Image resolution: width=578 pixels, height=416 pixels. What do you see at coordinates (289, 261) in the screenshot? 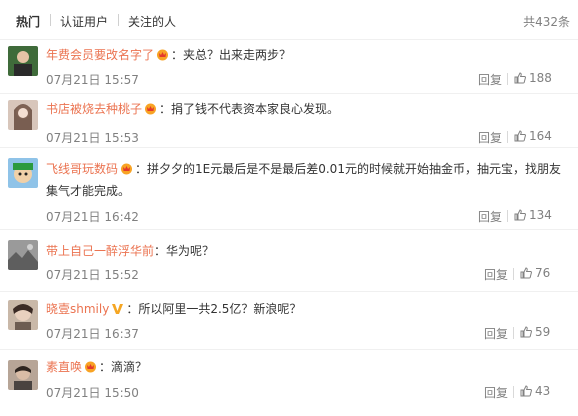
I see `comment-item: 带上自己一醉浮华前：华为呢？ 07月21日 15:52 回复 76` at bounding box center [289, 261].